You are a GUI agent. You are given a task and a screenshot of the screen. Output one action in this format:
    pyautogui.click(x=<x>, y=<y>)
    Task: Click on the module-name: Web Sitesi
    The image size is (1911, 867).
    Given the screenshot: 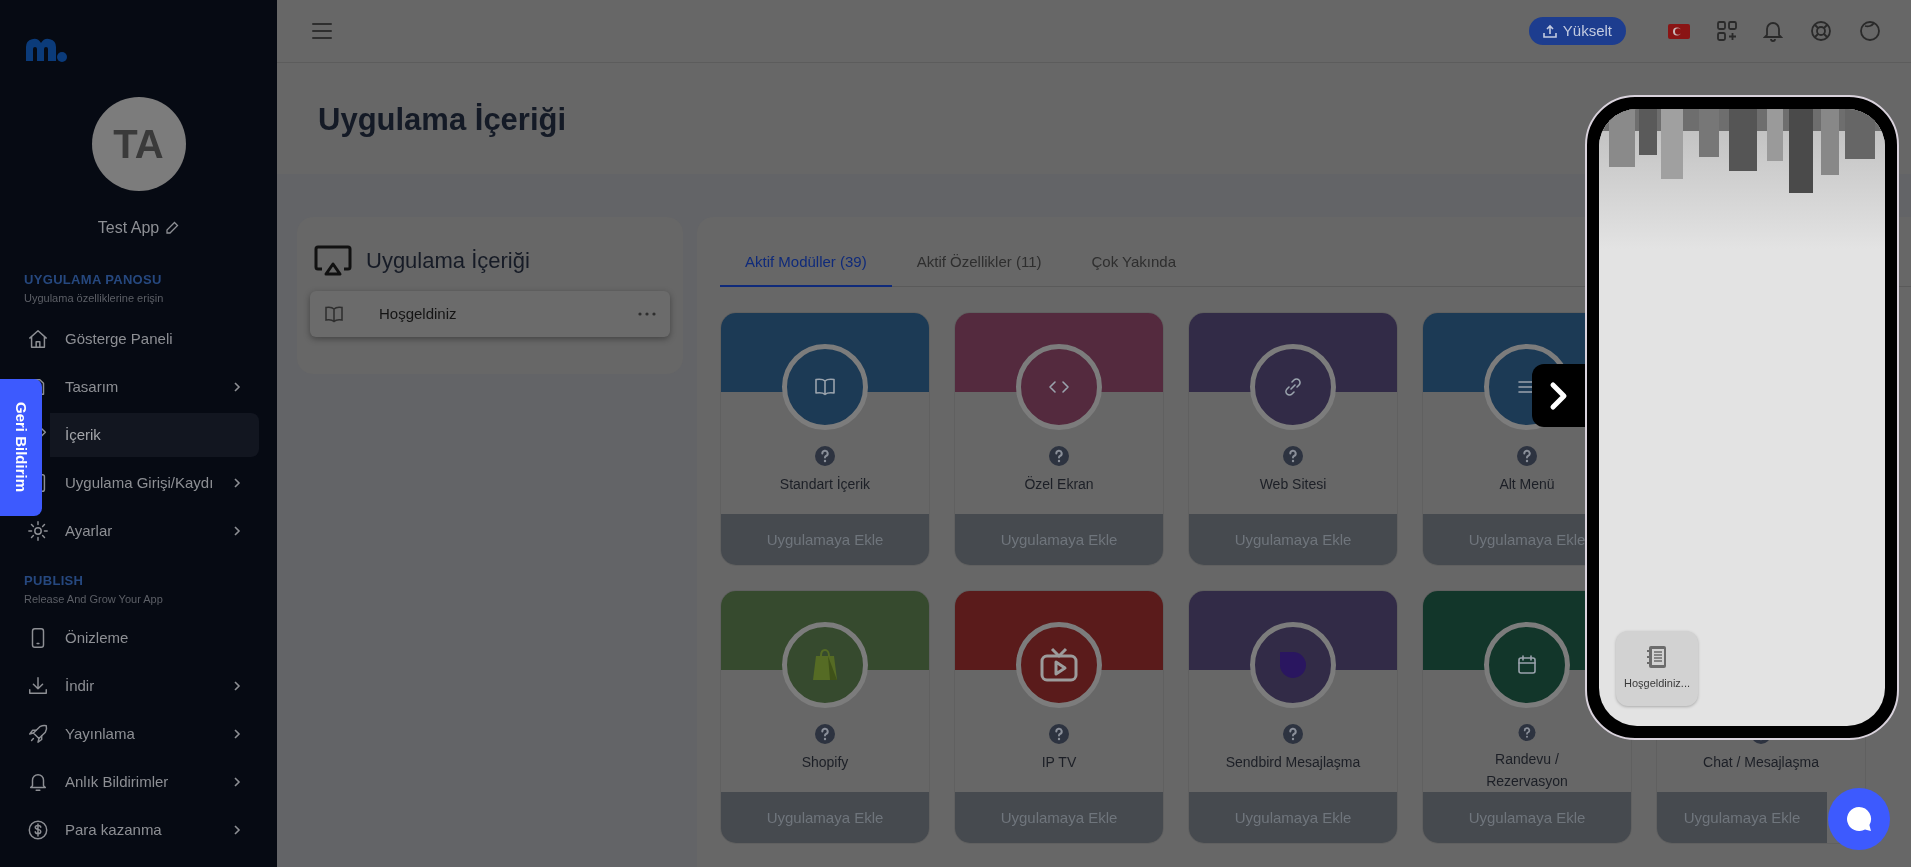 What is the action you would take?
    pyautogui.click(x=1293, y=484)
    